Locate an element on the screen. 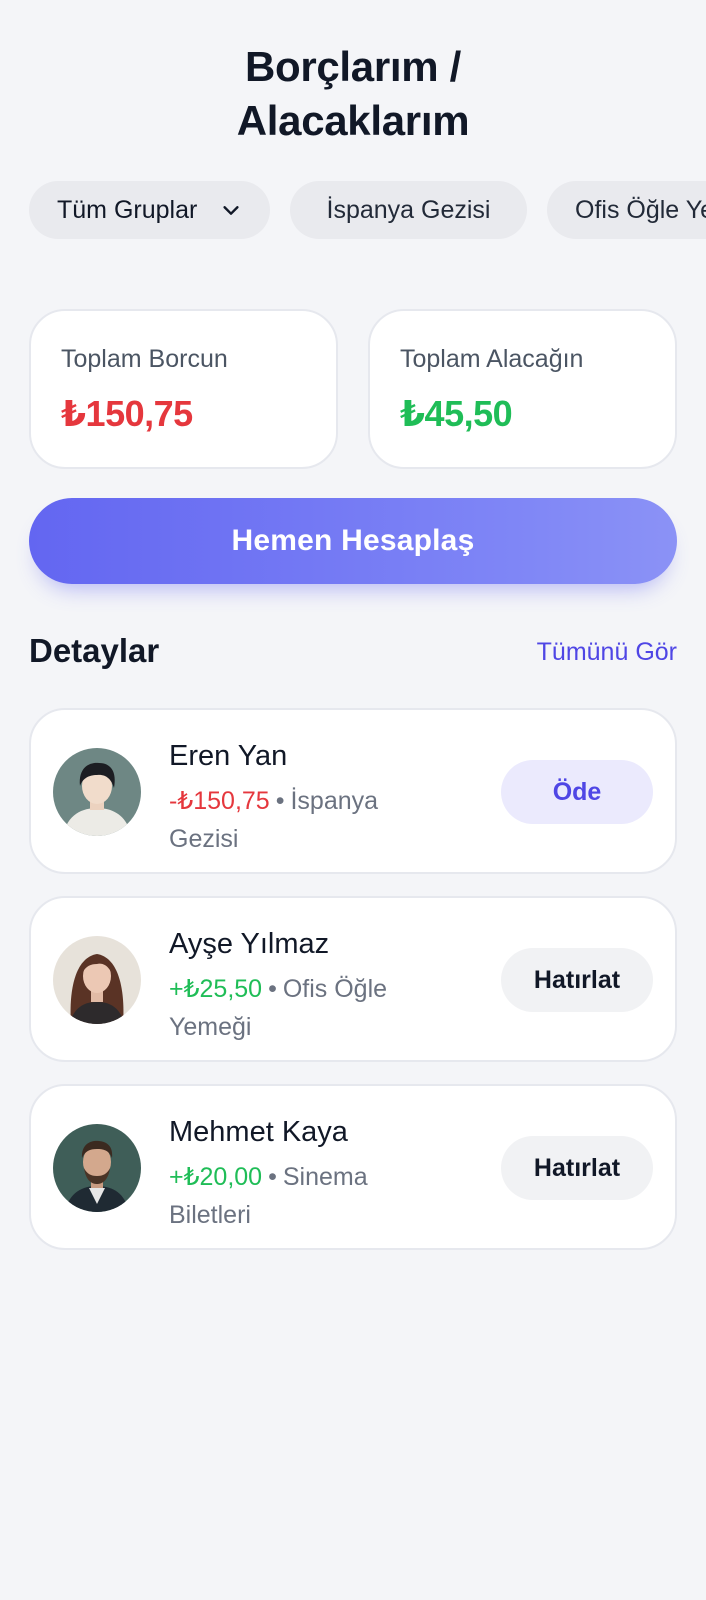  page-title-line1: Borçlarım / is located at coordinates (353, 66).